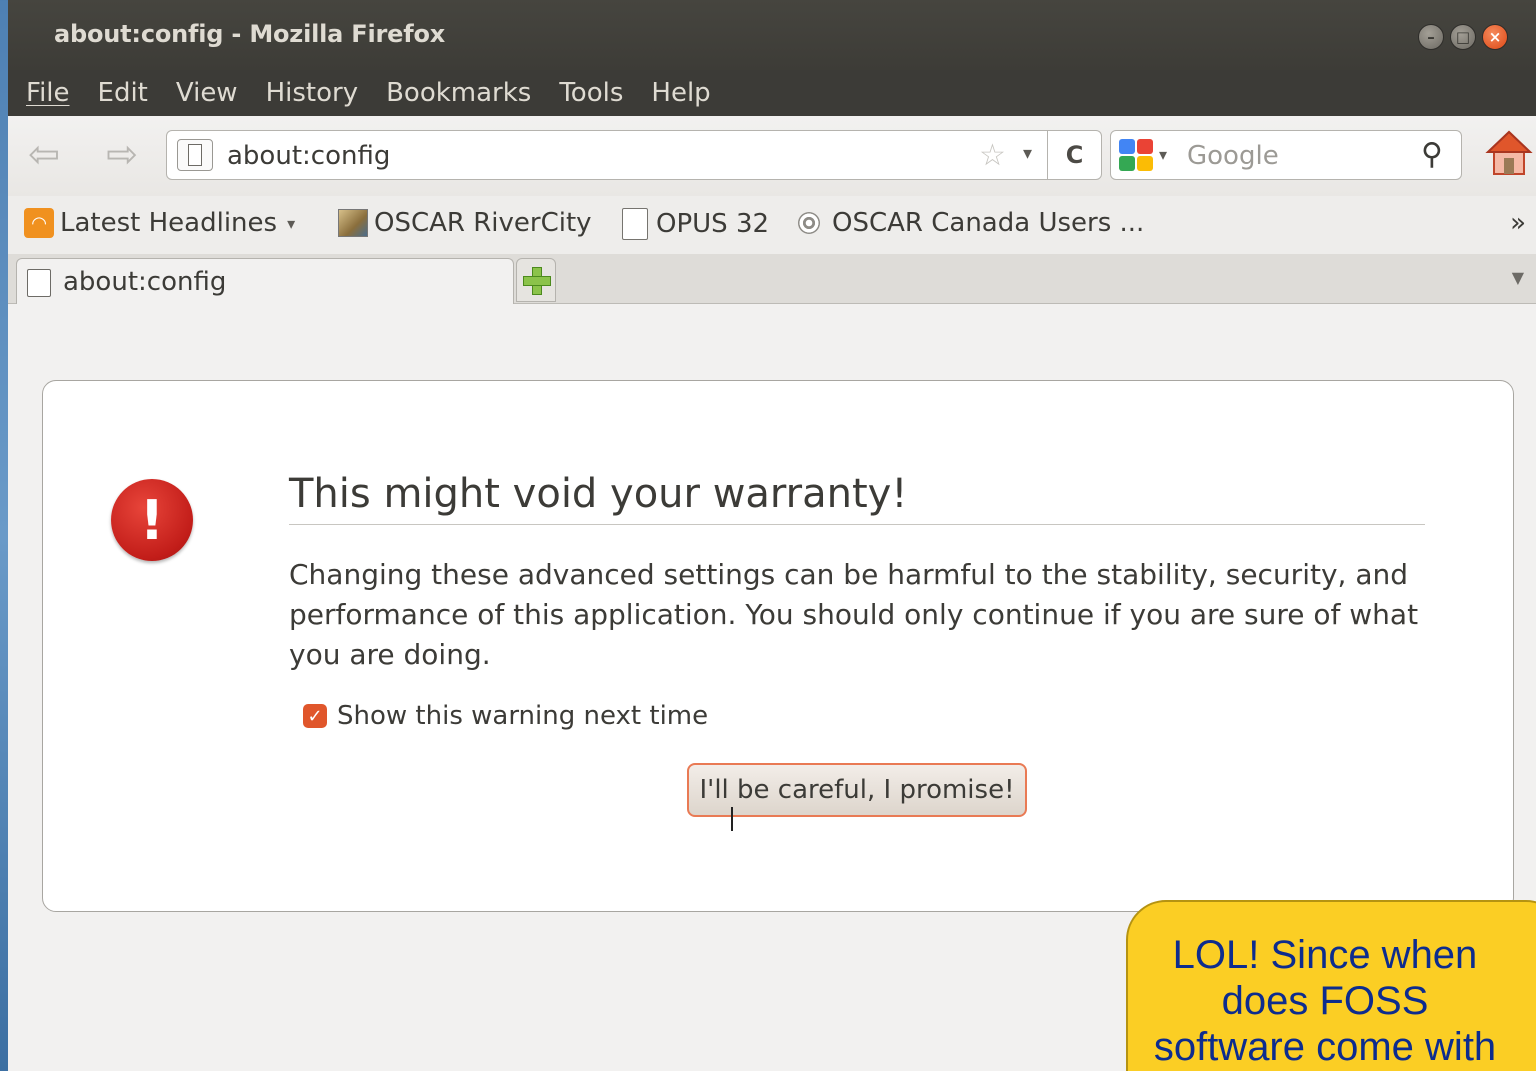  Describe the element at coordinates (1518, 223) in the screenshot. I see `bookmarks-overflow-icon: »` at that location.